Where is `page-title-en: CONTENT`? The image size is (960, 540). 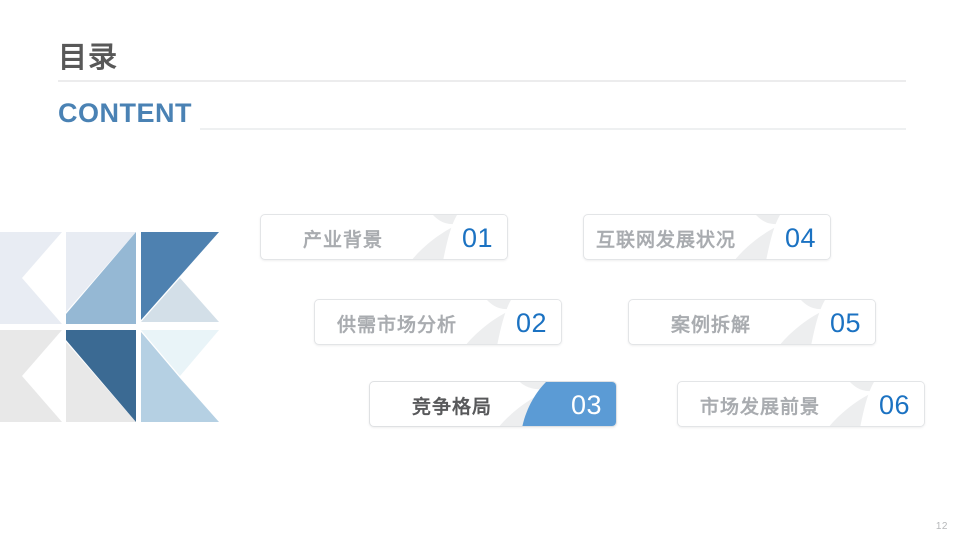 page-title-en: CONTENT is located at coordinates (125, 113).